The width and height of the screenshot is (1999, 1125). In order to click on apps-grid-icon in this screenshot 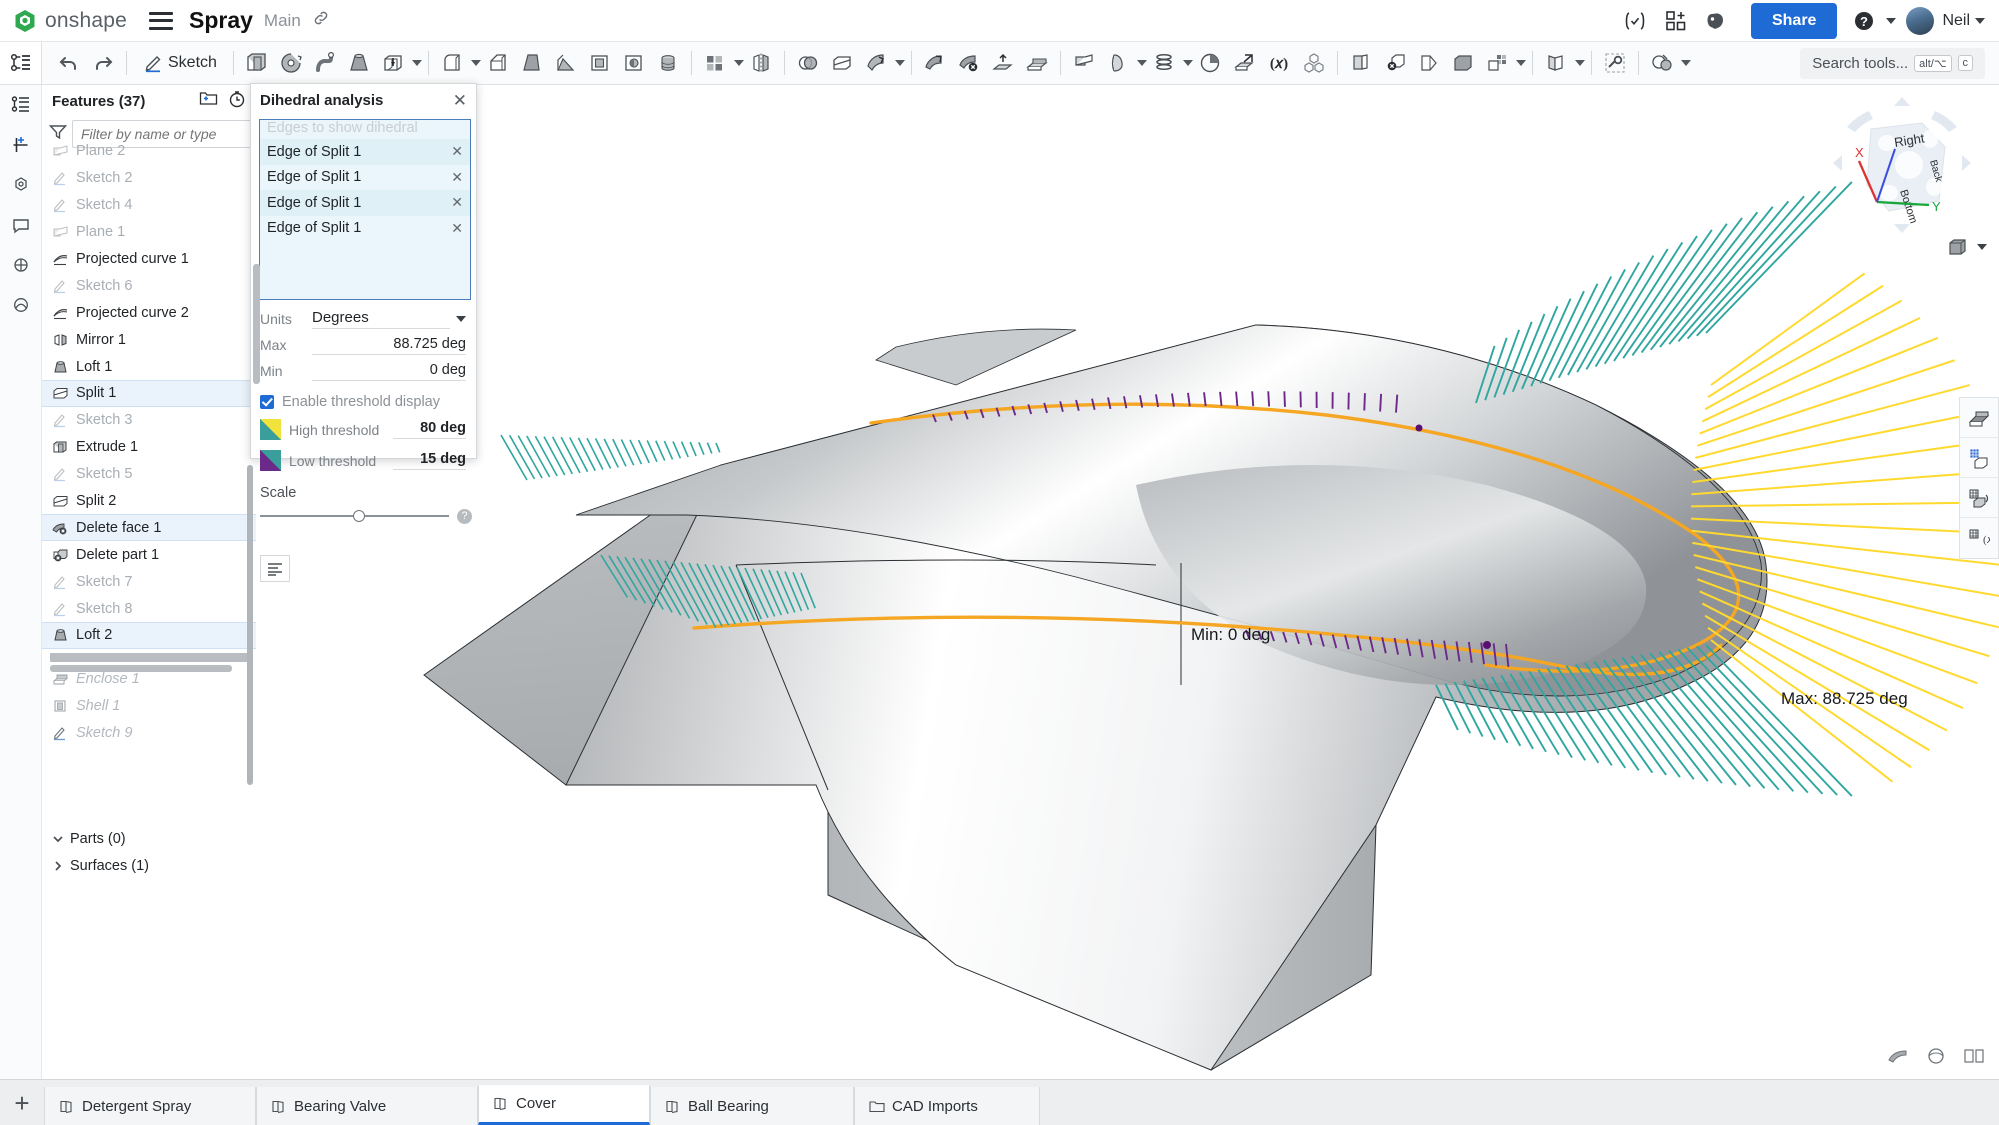, I will do `click(1676, 21)`.